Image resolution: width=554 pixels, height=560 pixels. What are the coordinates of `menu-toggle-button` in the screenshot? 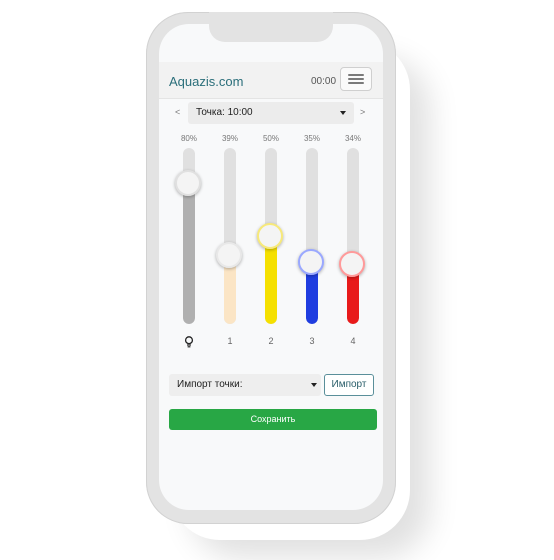 It's located at (356, 79).